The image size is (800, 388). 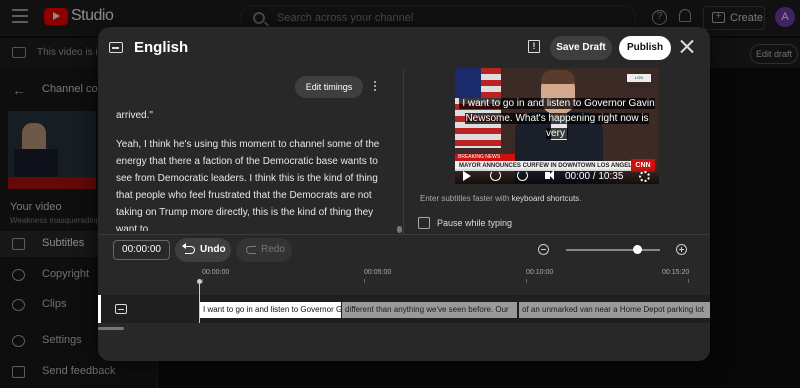 What do you see at coordinates (645, 48) in the screenshot?
I see `publish-button: Publish` at bounding box center [645, 48].